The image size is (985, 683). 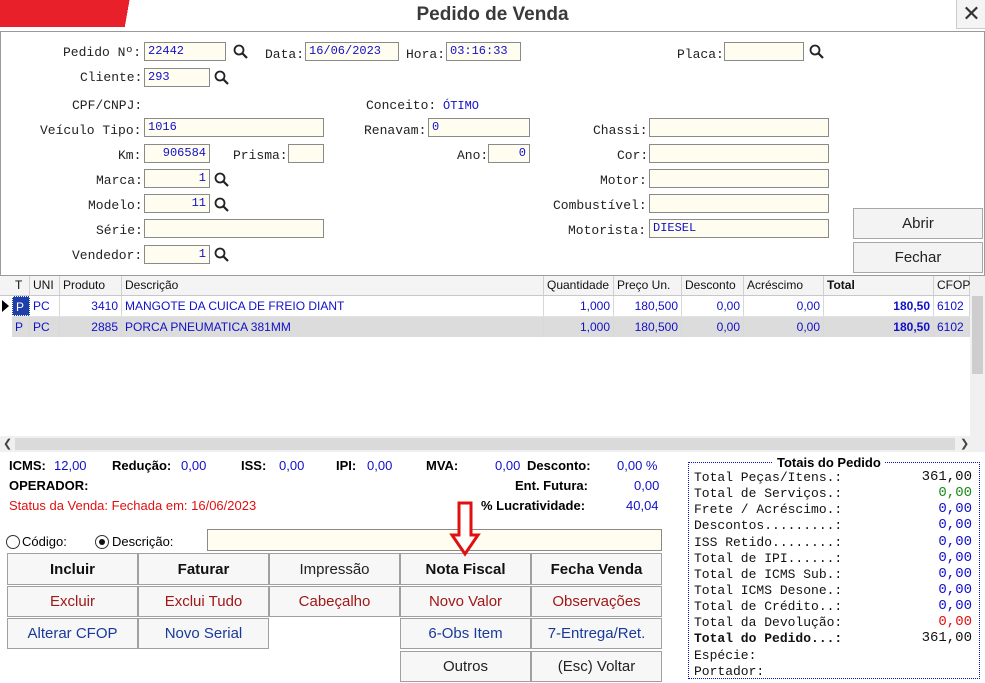 What do you see at coordinates (633, 155) in the screenshot?
I see `cor-label: Cor:` at bounding box center [633, 155].